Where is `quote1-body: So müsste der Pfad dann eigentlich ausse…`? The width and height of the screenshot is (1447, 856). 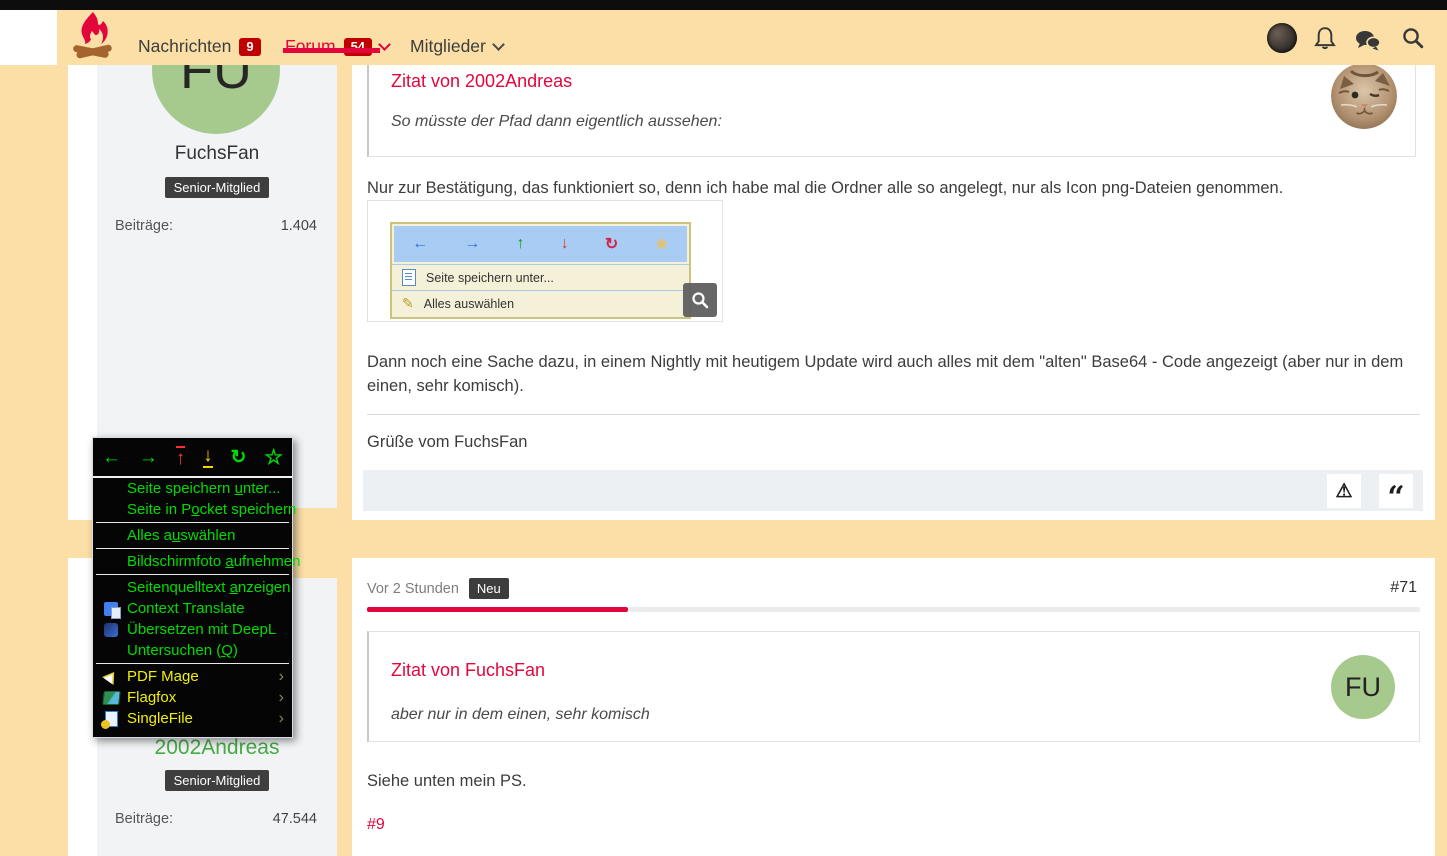 quote1-body: So müsste der Pfad dann eigentlich ausse… is located at coordinates (556, 121).